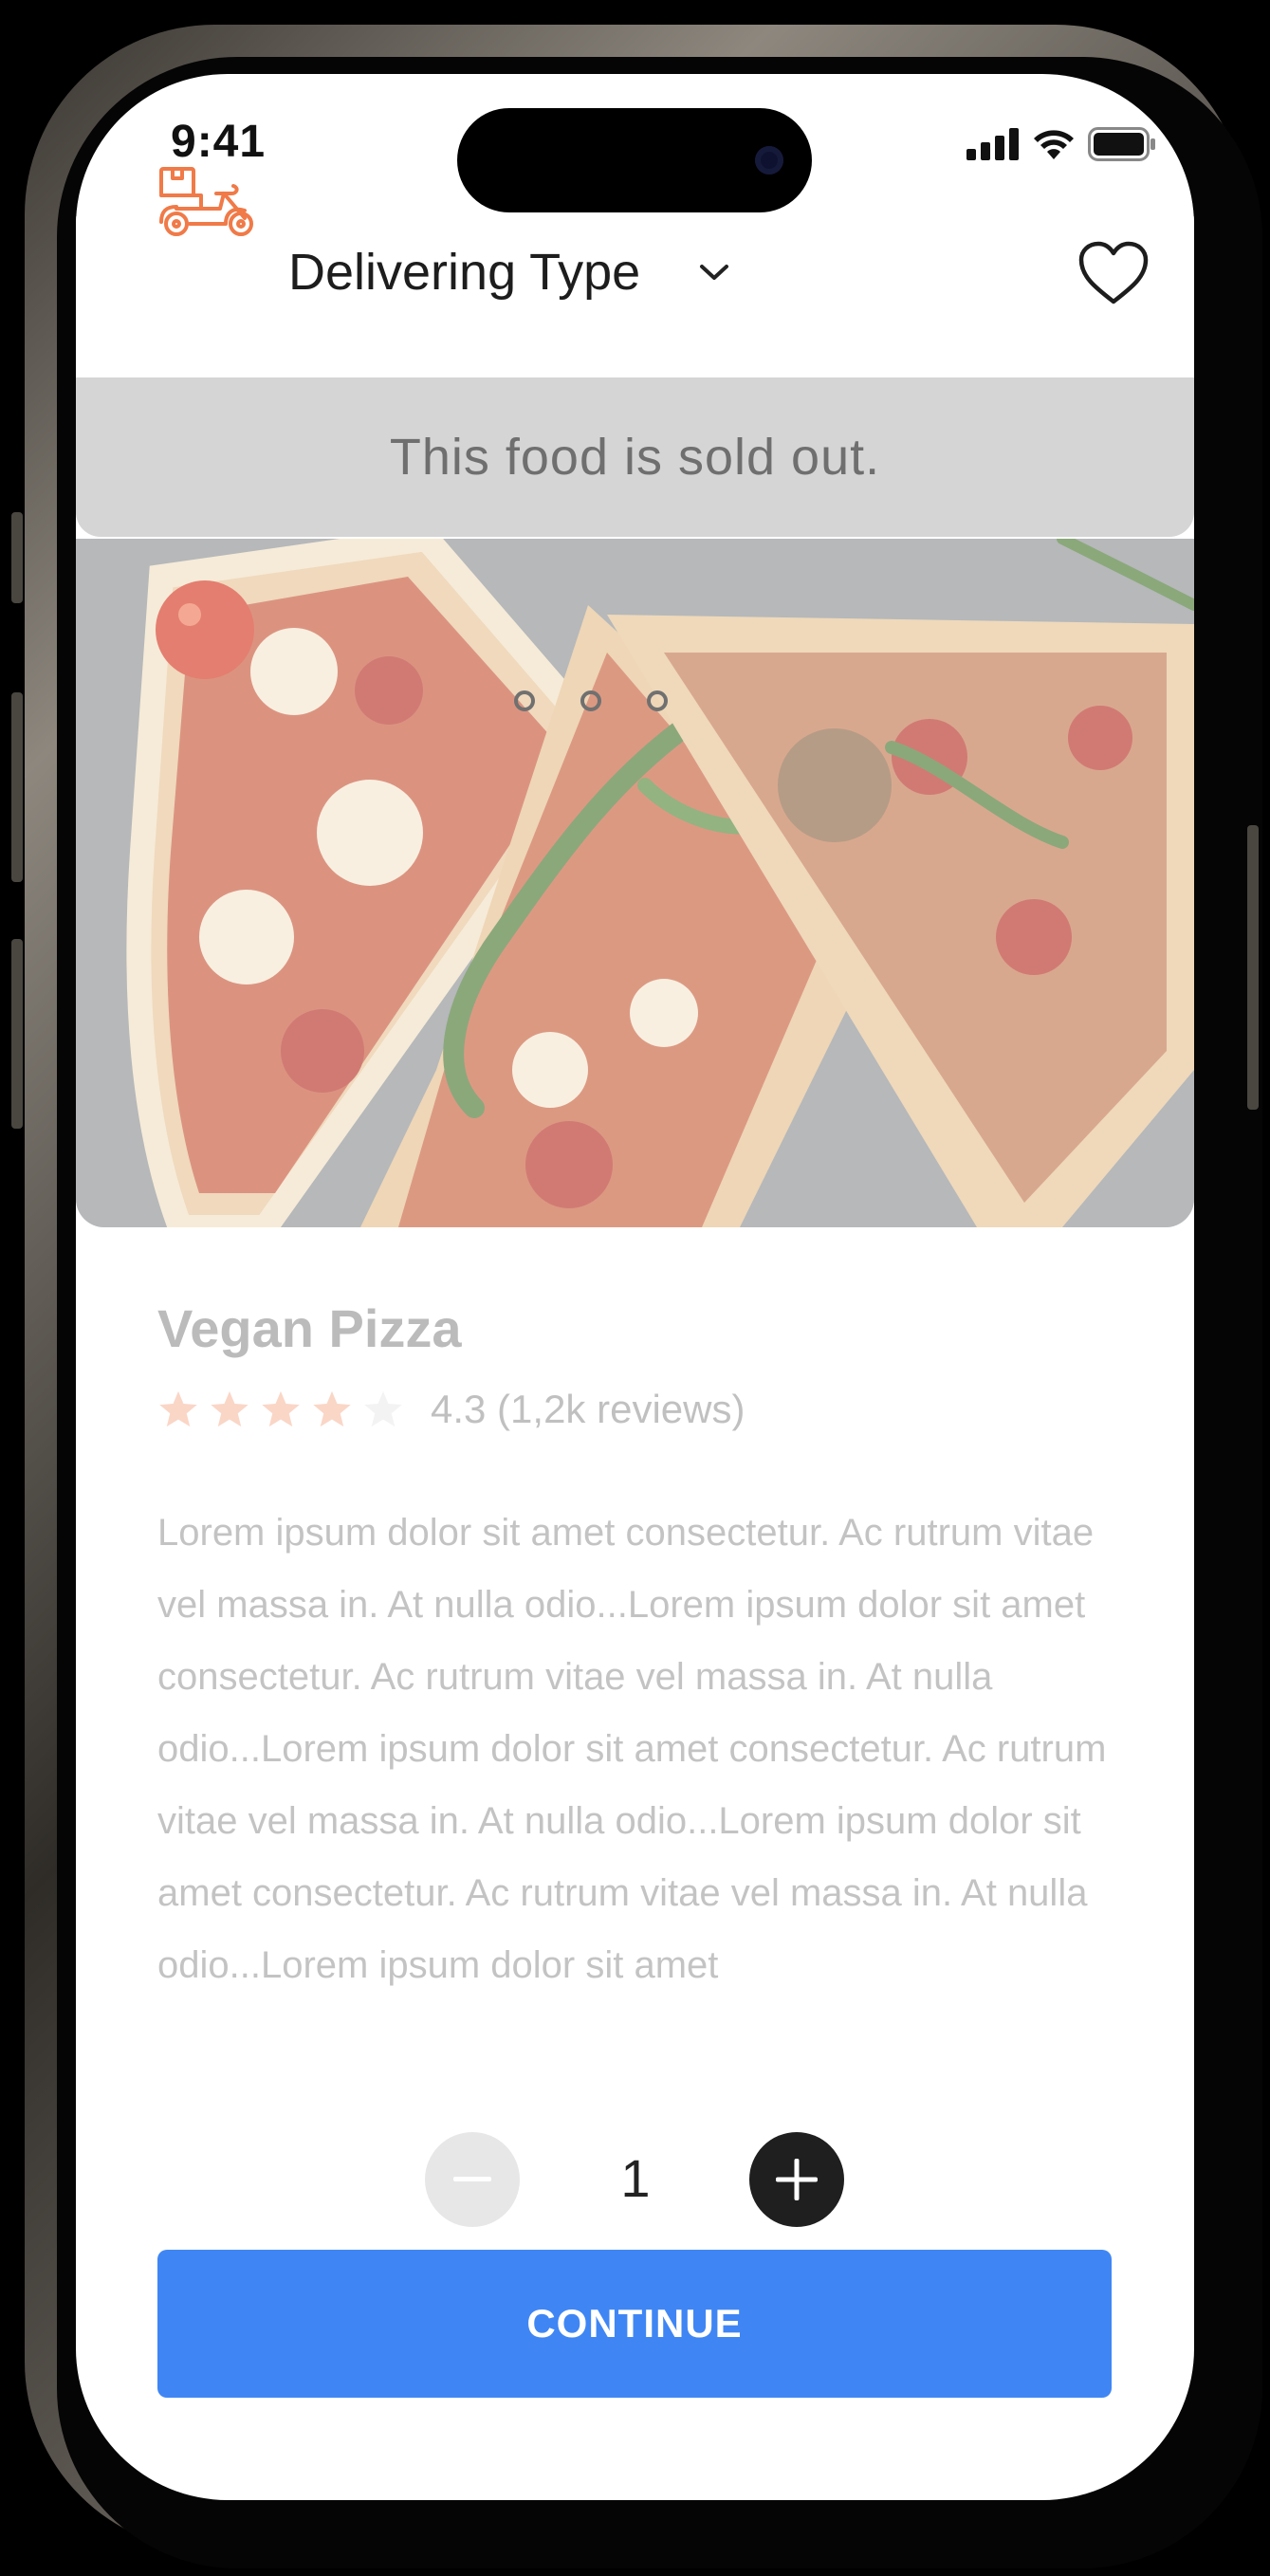 This screenshot has height=2576, width=1270. I want to click on chevron-down-icon, so click(714, 272).